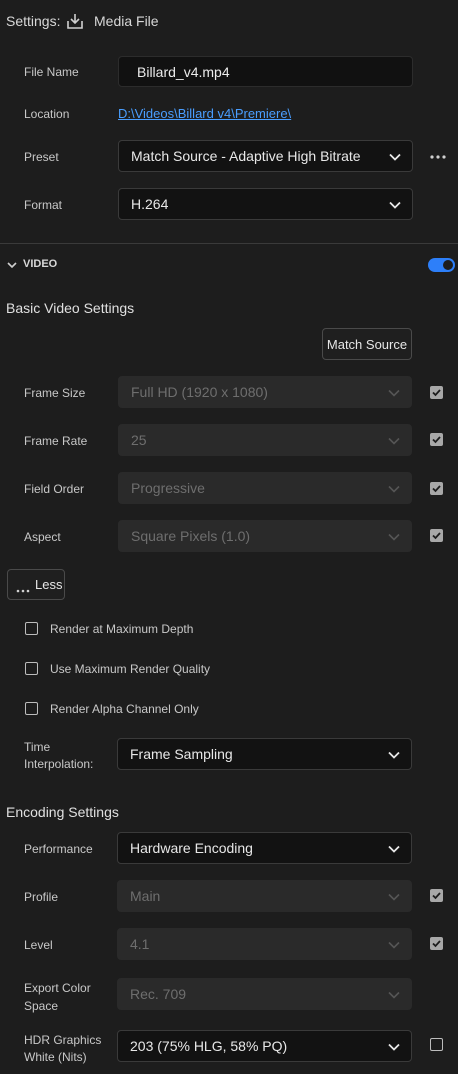  I want to click on aspect-dropdown: Square Pixels (1.0), so click(265, 536).